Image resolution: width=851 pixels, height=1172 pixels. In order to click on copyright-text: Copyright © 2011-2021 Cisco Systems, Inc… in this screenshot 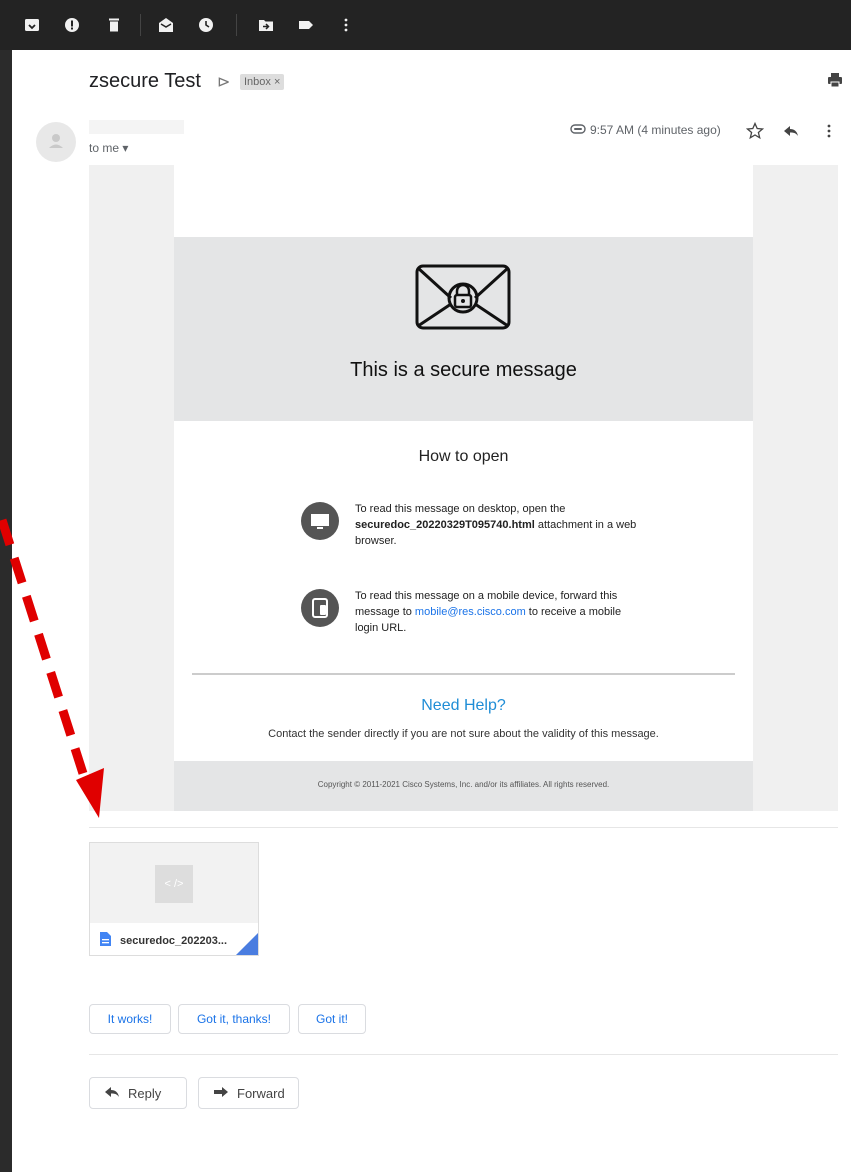, I will do `click(463, 784)`.